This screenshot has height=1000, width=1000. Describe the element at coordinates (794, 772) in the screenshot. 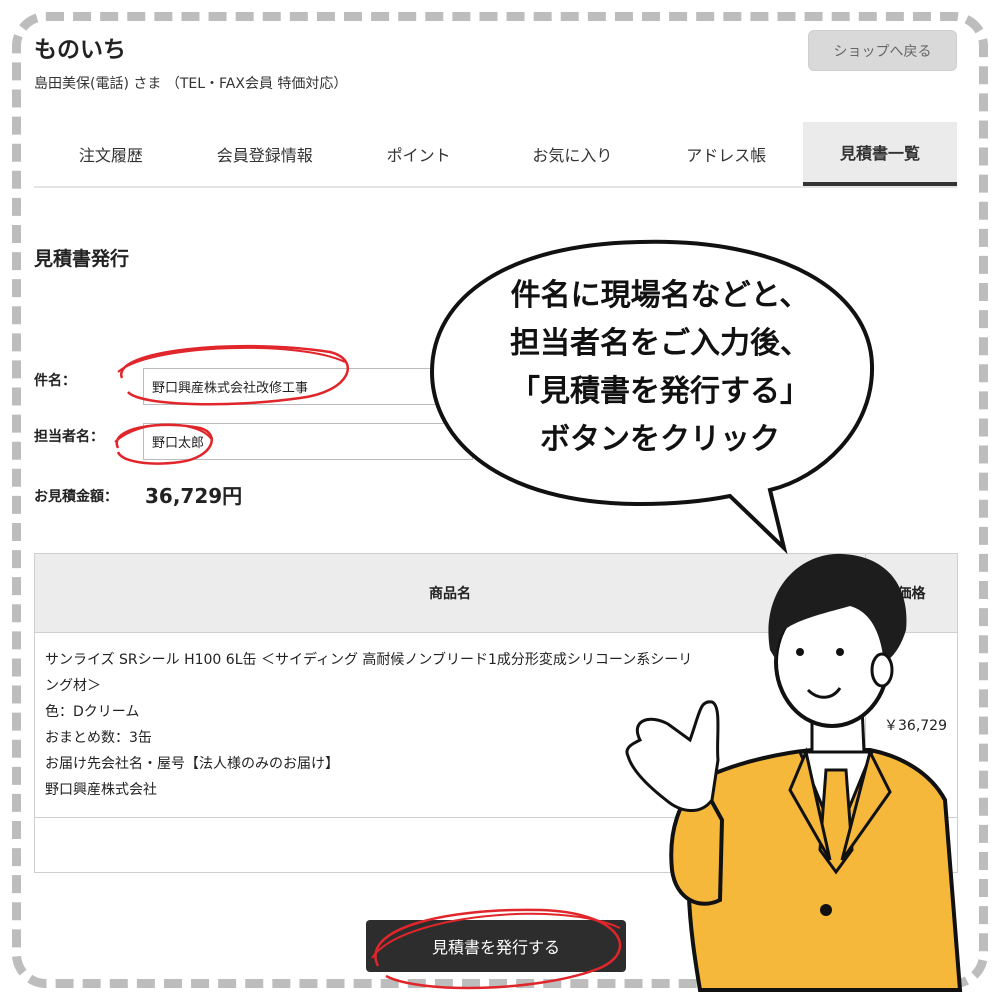

I see `businessman-illustration` at that location.